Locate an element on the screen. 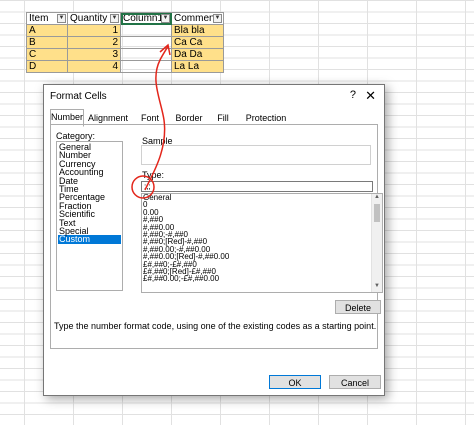  list-item: 0.00 is located at coordinates (262, 212).